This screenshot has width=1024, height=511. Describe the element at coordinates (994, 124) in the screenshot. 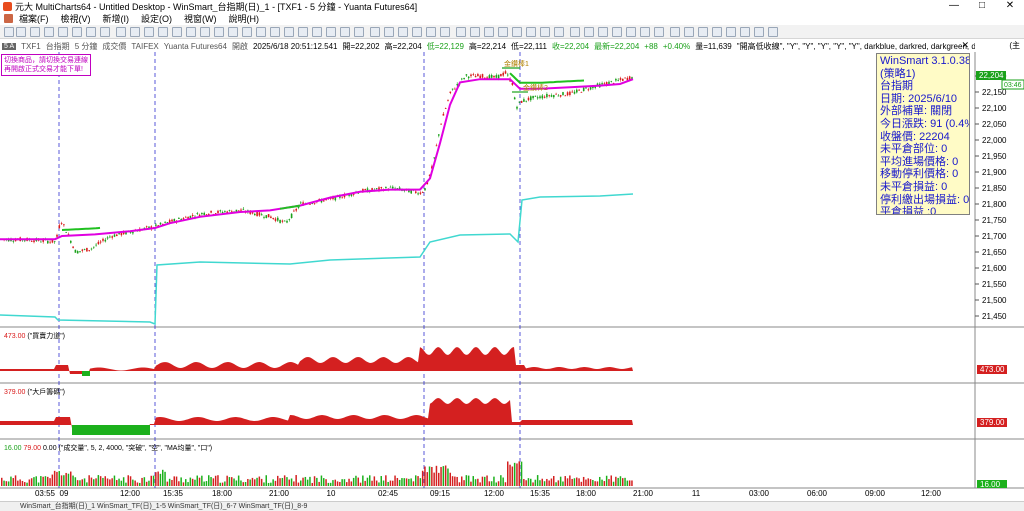

I see `price-tick-label-3: 22,050` at that location.